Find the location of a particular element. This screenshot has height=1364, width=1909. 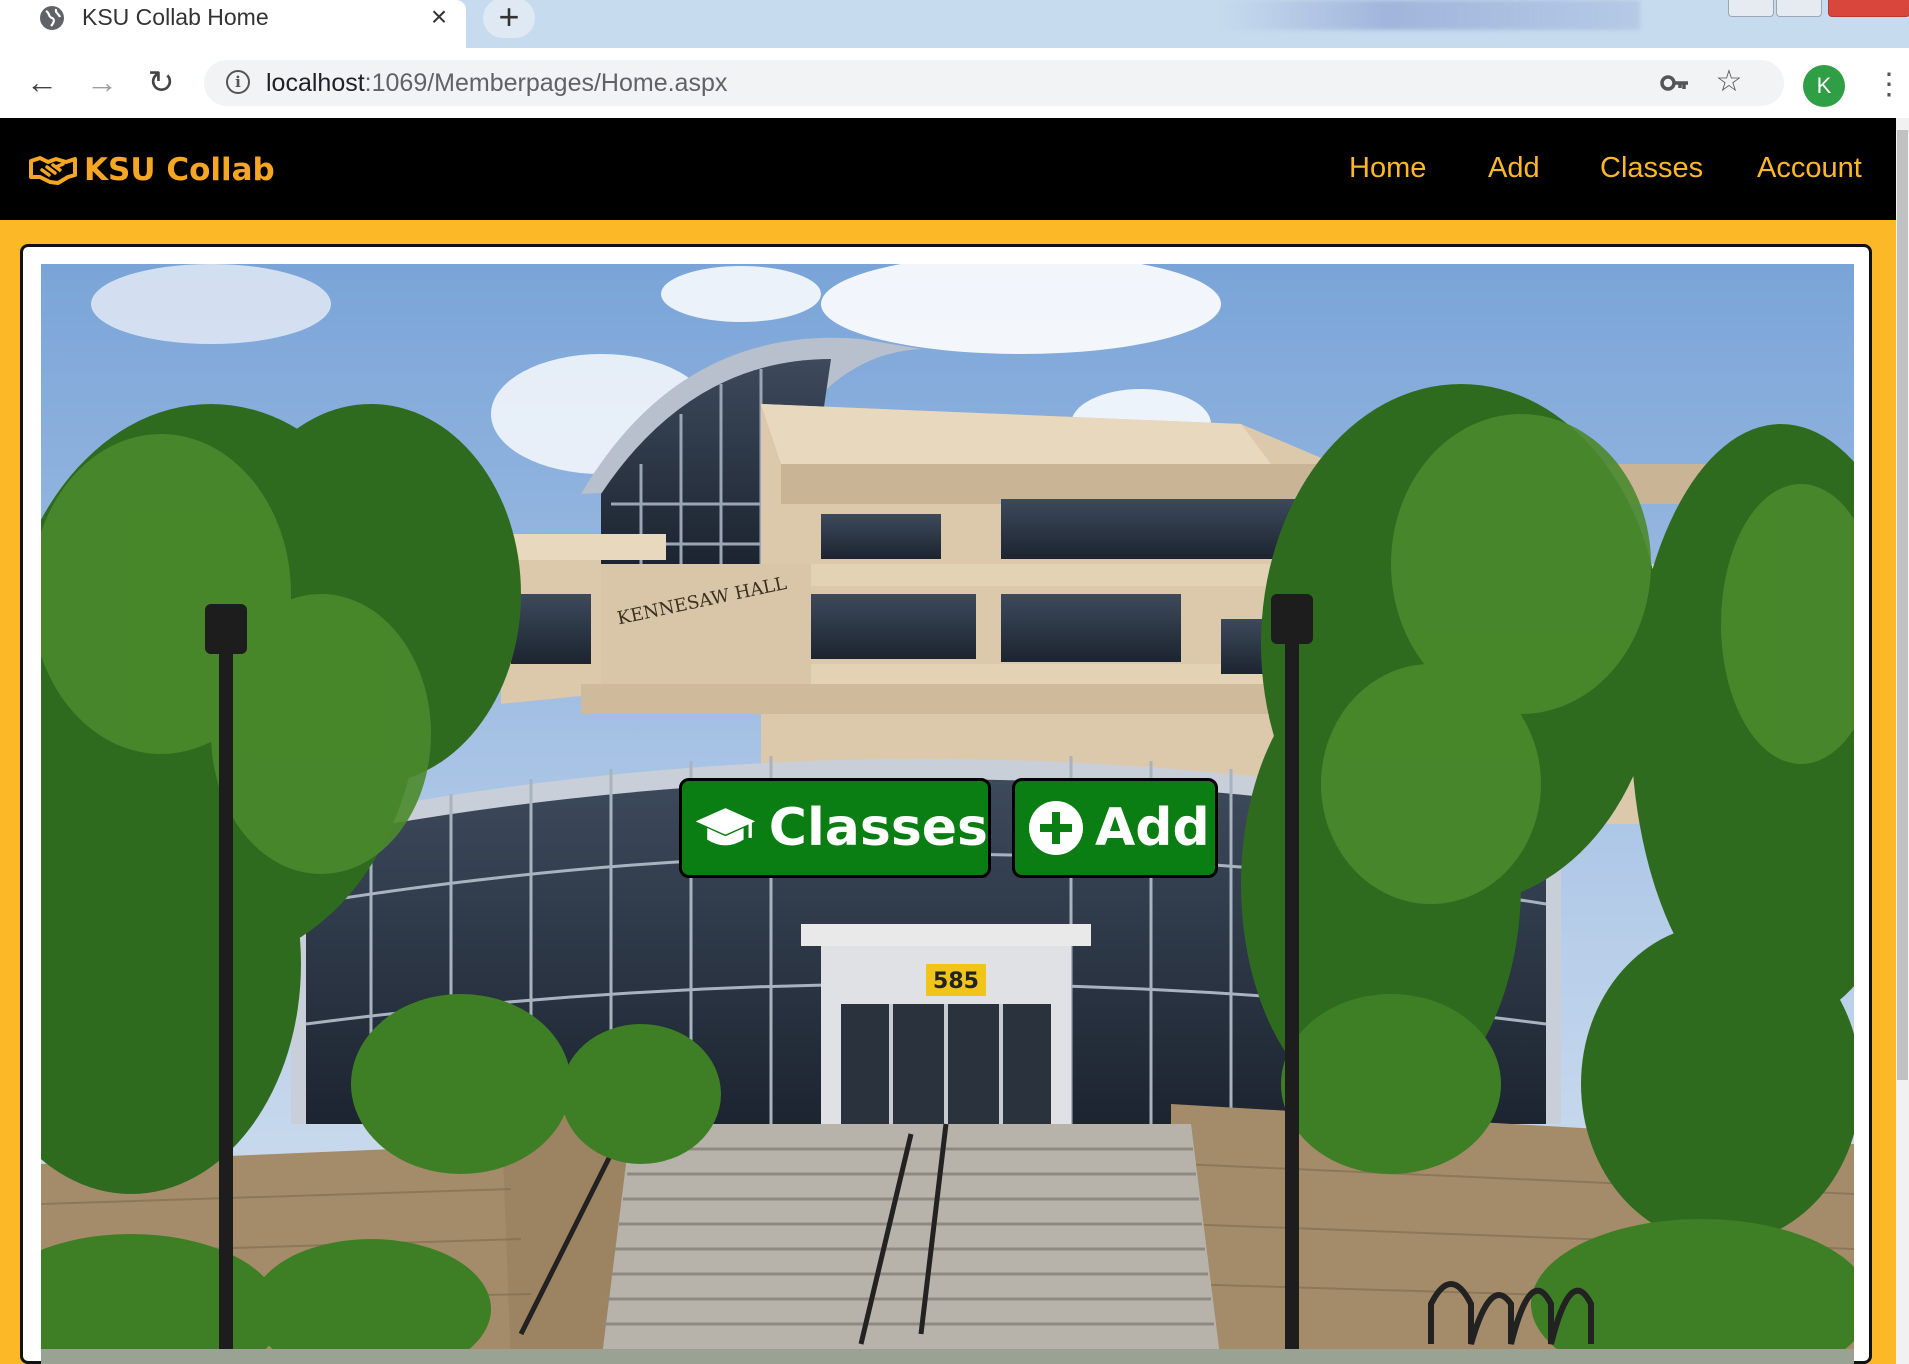

key-icon is located at coordinates (1675, 83).